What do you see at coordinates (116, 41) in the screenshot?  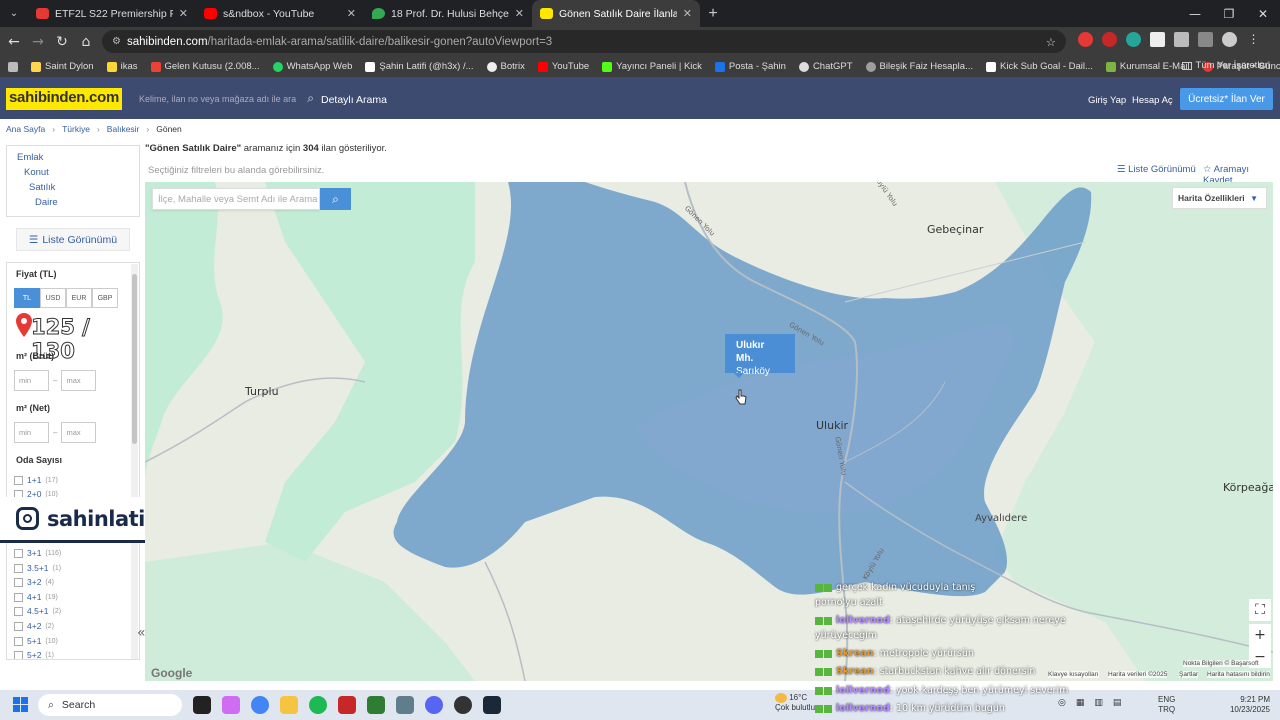 I see `site-info-icon: ⚙` at bounding box center [116, 41].